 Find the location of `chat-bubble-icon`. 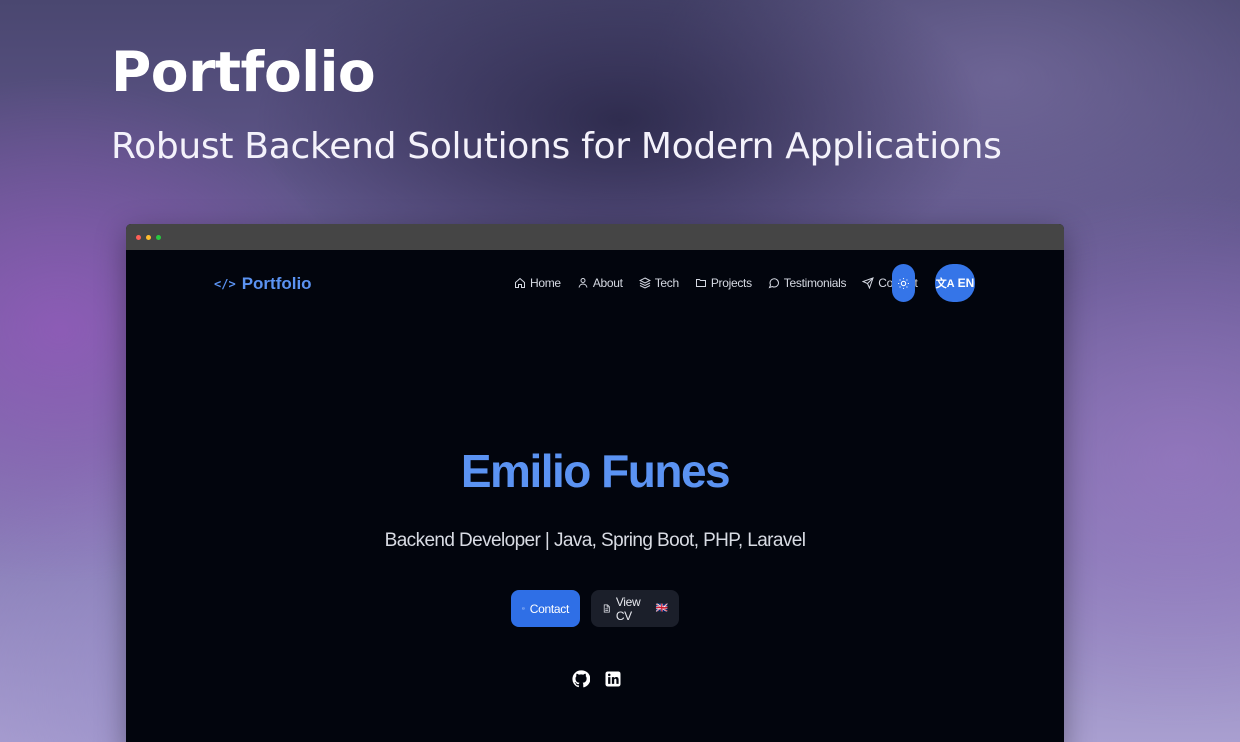

chat-bubble-icon is located at coordinates (774, 283).